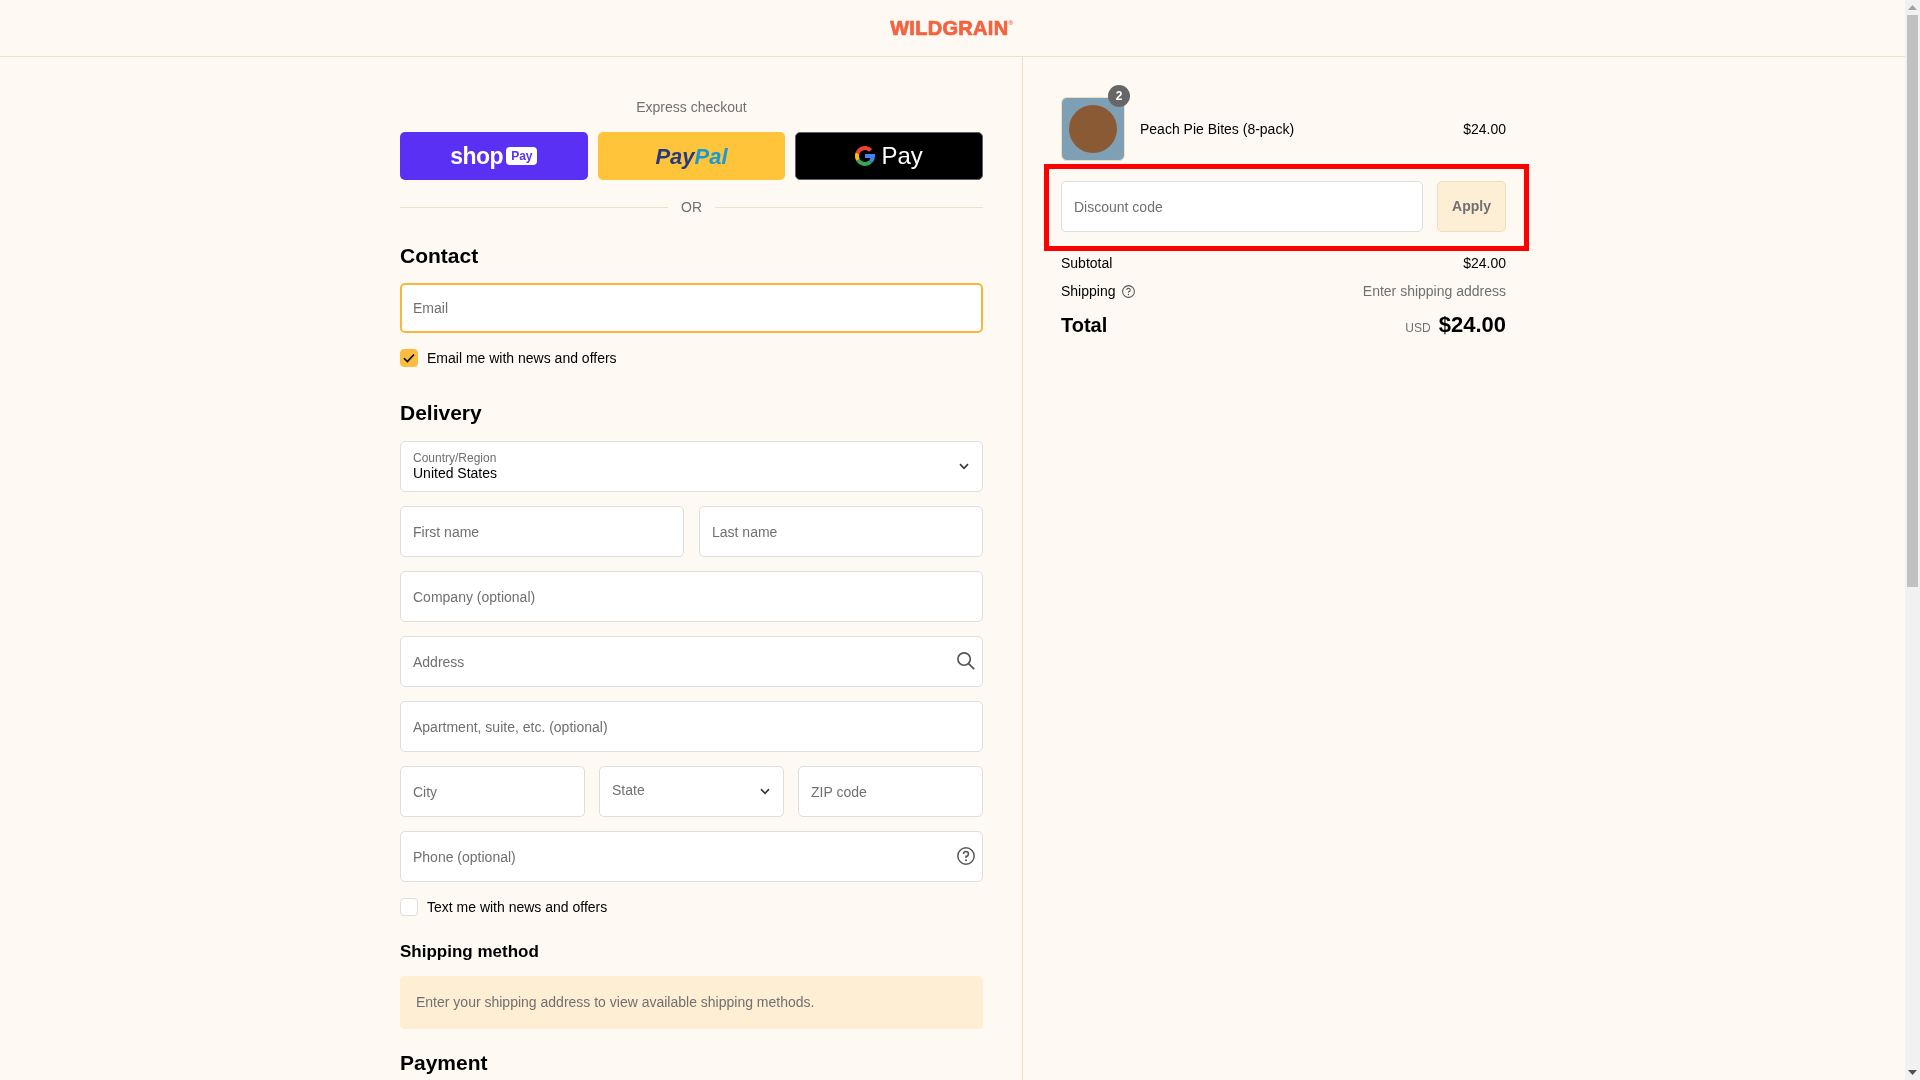 This screenshot has height=1080, width=1920. I want to click on dropdown-field: Country/Region United States, so click(691, 466).